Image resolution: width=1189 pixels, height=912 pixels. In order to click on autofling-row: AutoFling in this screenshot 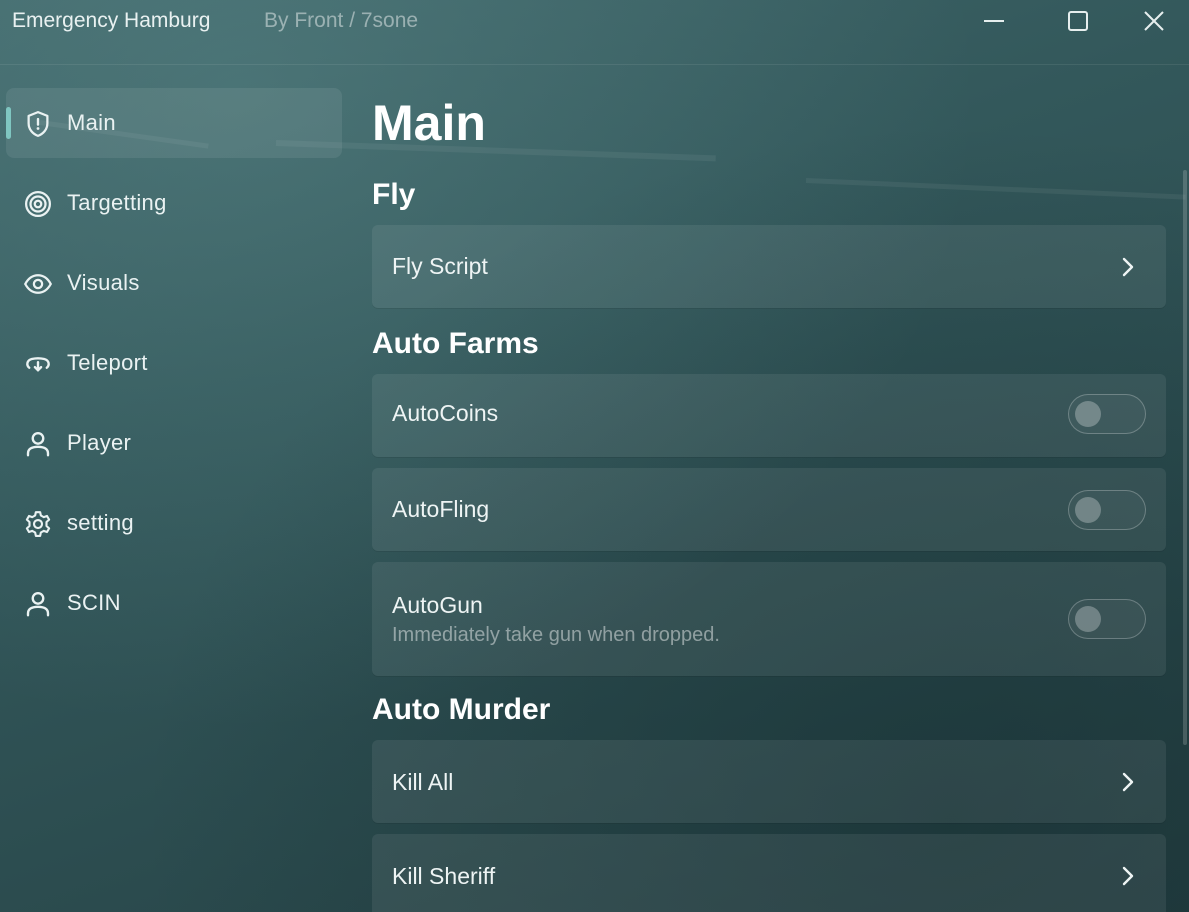, I will do `click(769, 509)`.